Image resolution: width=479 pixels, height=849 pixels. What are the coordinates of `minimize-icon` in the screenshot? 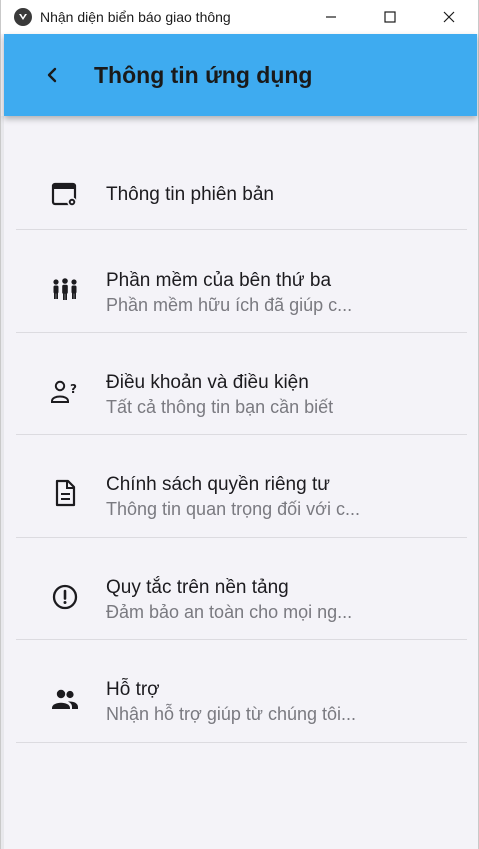 It's located at (330, 17).